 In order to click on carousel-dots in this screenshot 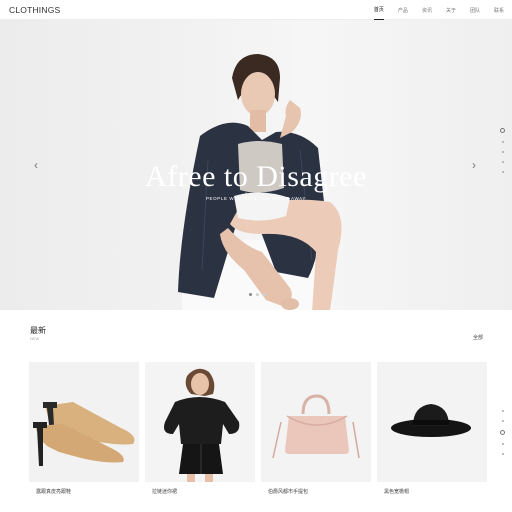, I will do `click(257, 294)`.